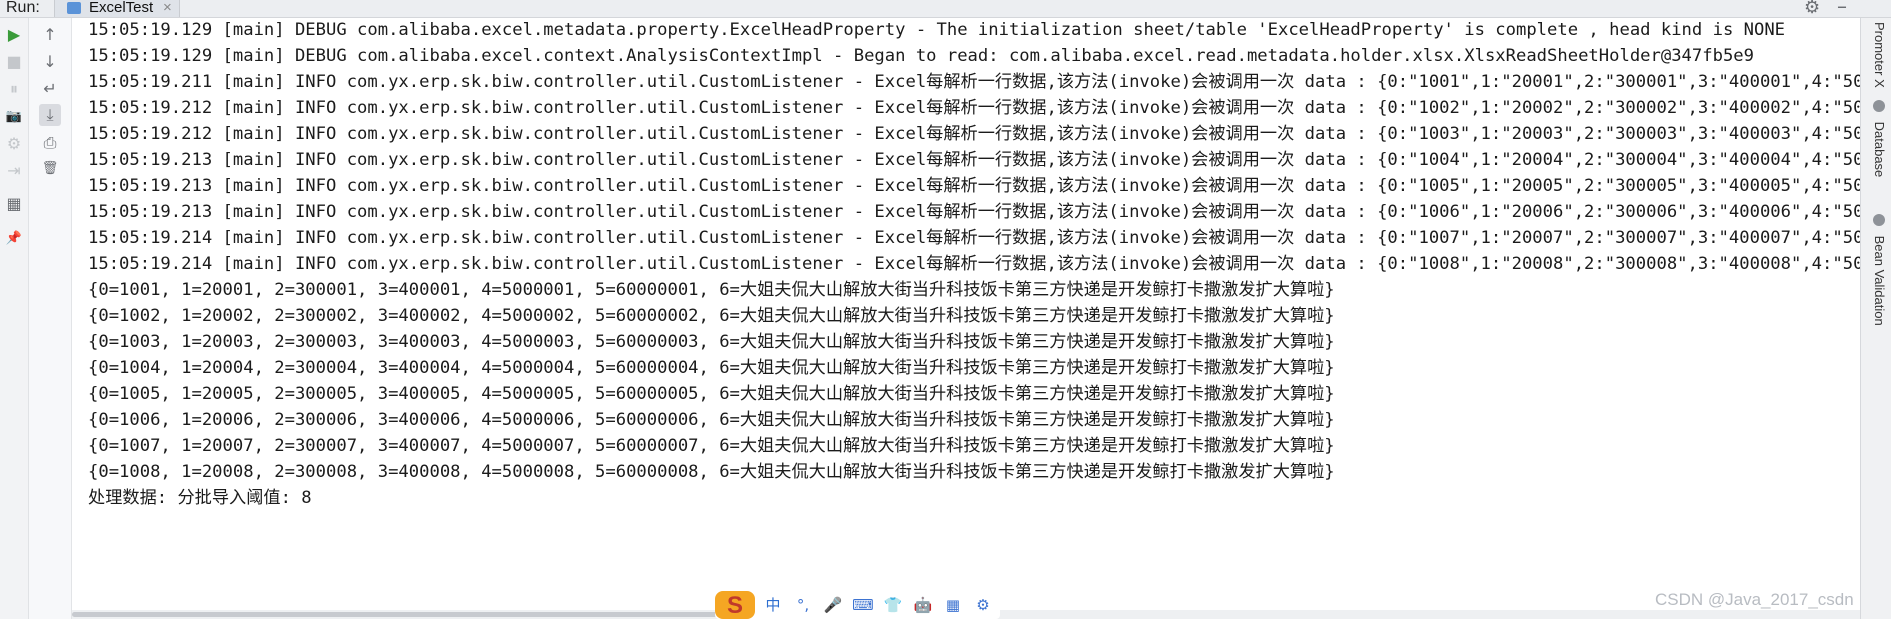  Describe the element at coordinates (14, 89) in the screenshot. I see `pause-icon: ⏸` at that location.